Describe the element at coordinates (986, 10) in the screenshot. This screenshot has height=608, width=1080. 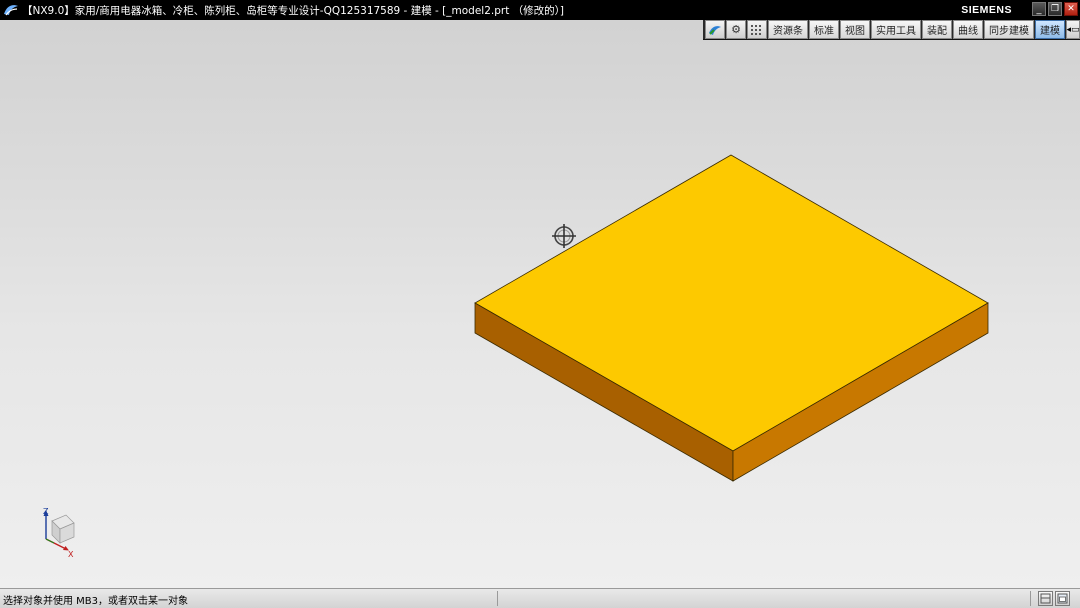
I see `siemens-brand: SIEMENS` at that location.